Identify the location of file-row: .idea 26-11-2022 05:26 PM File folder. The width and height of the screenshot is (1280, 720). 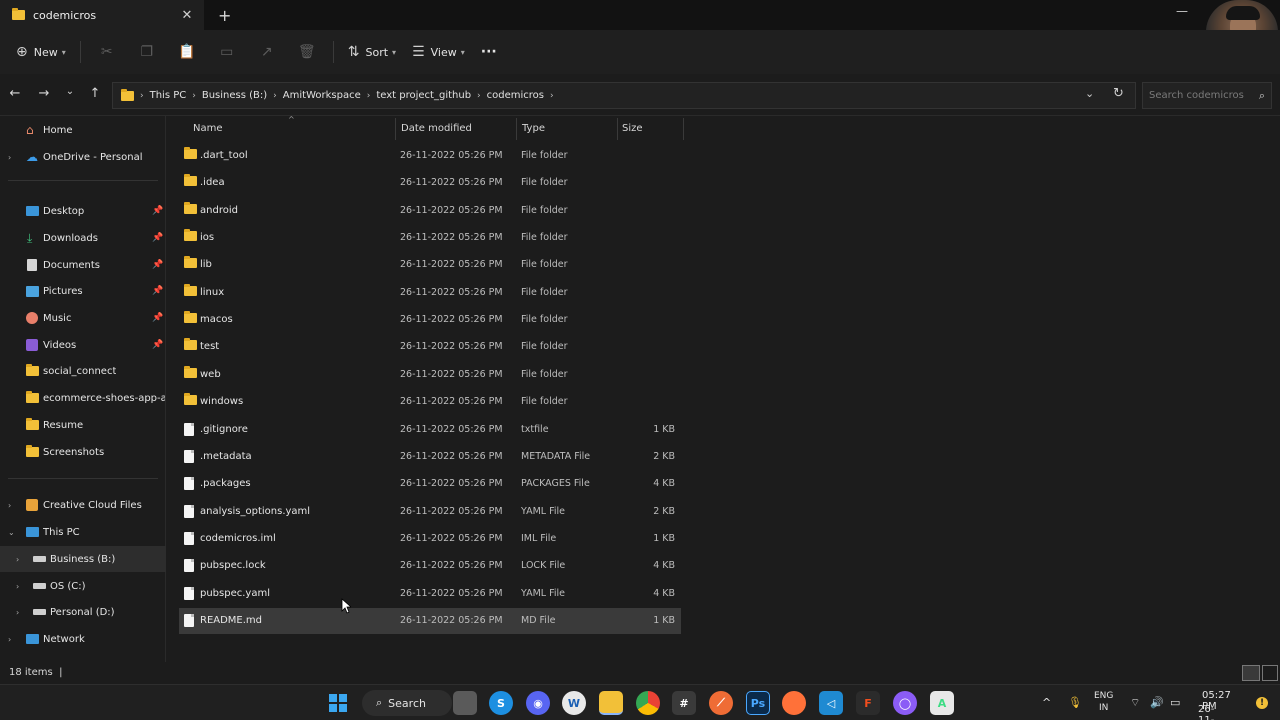
(430, 183).